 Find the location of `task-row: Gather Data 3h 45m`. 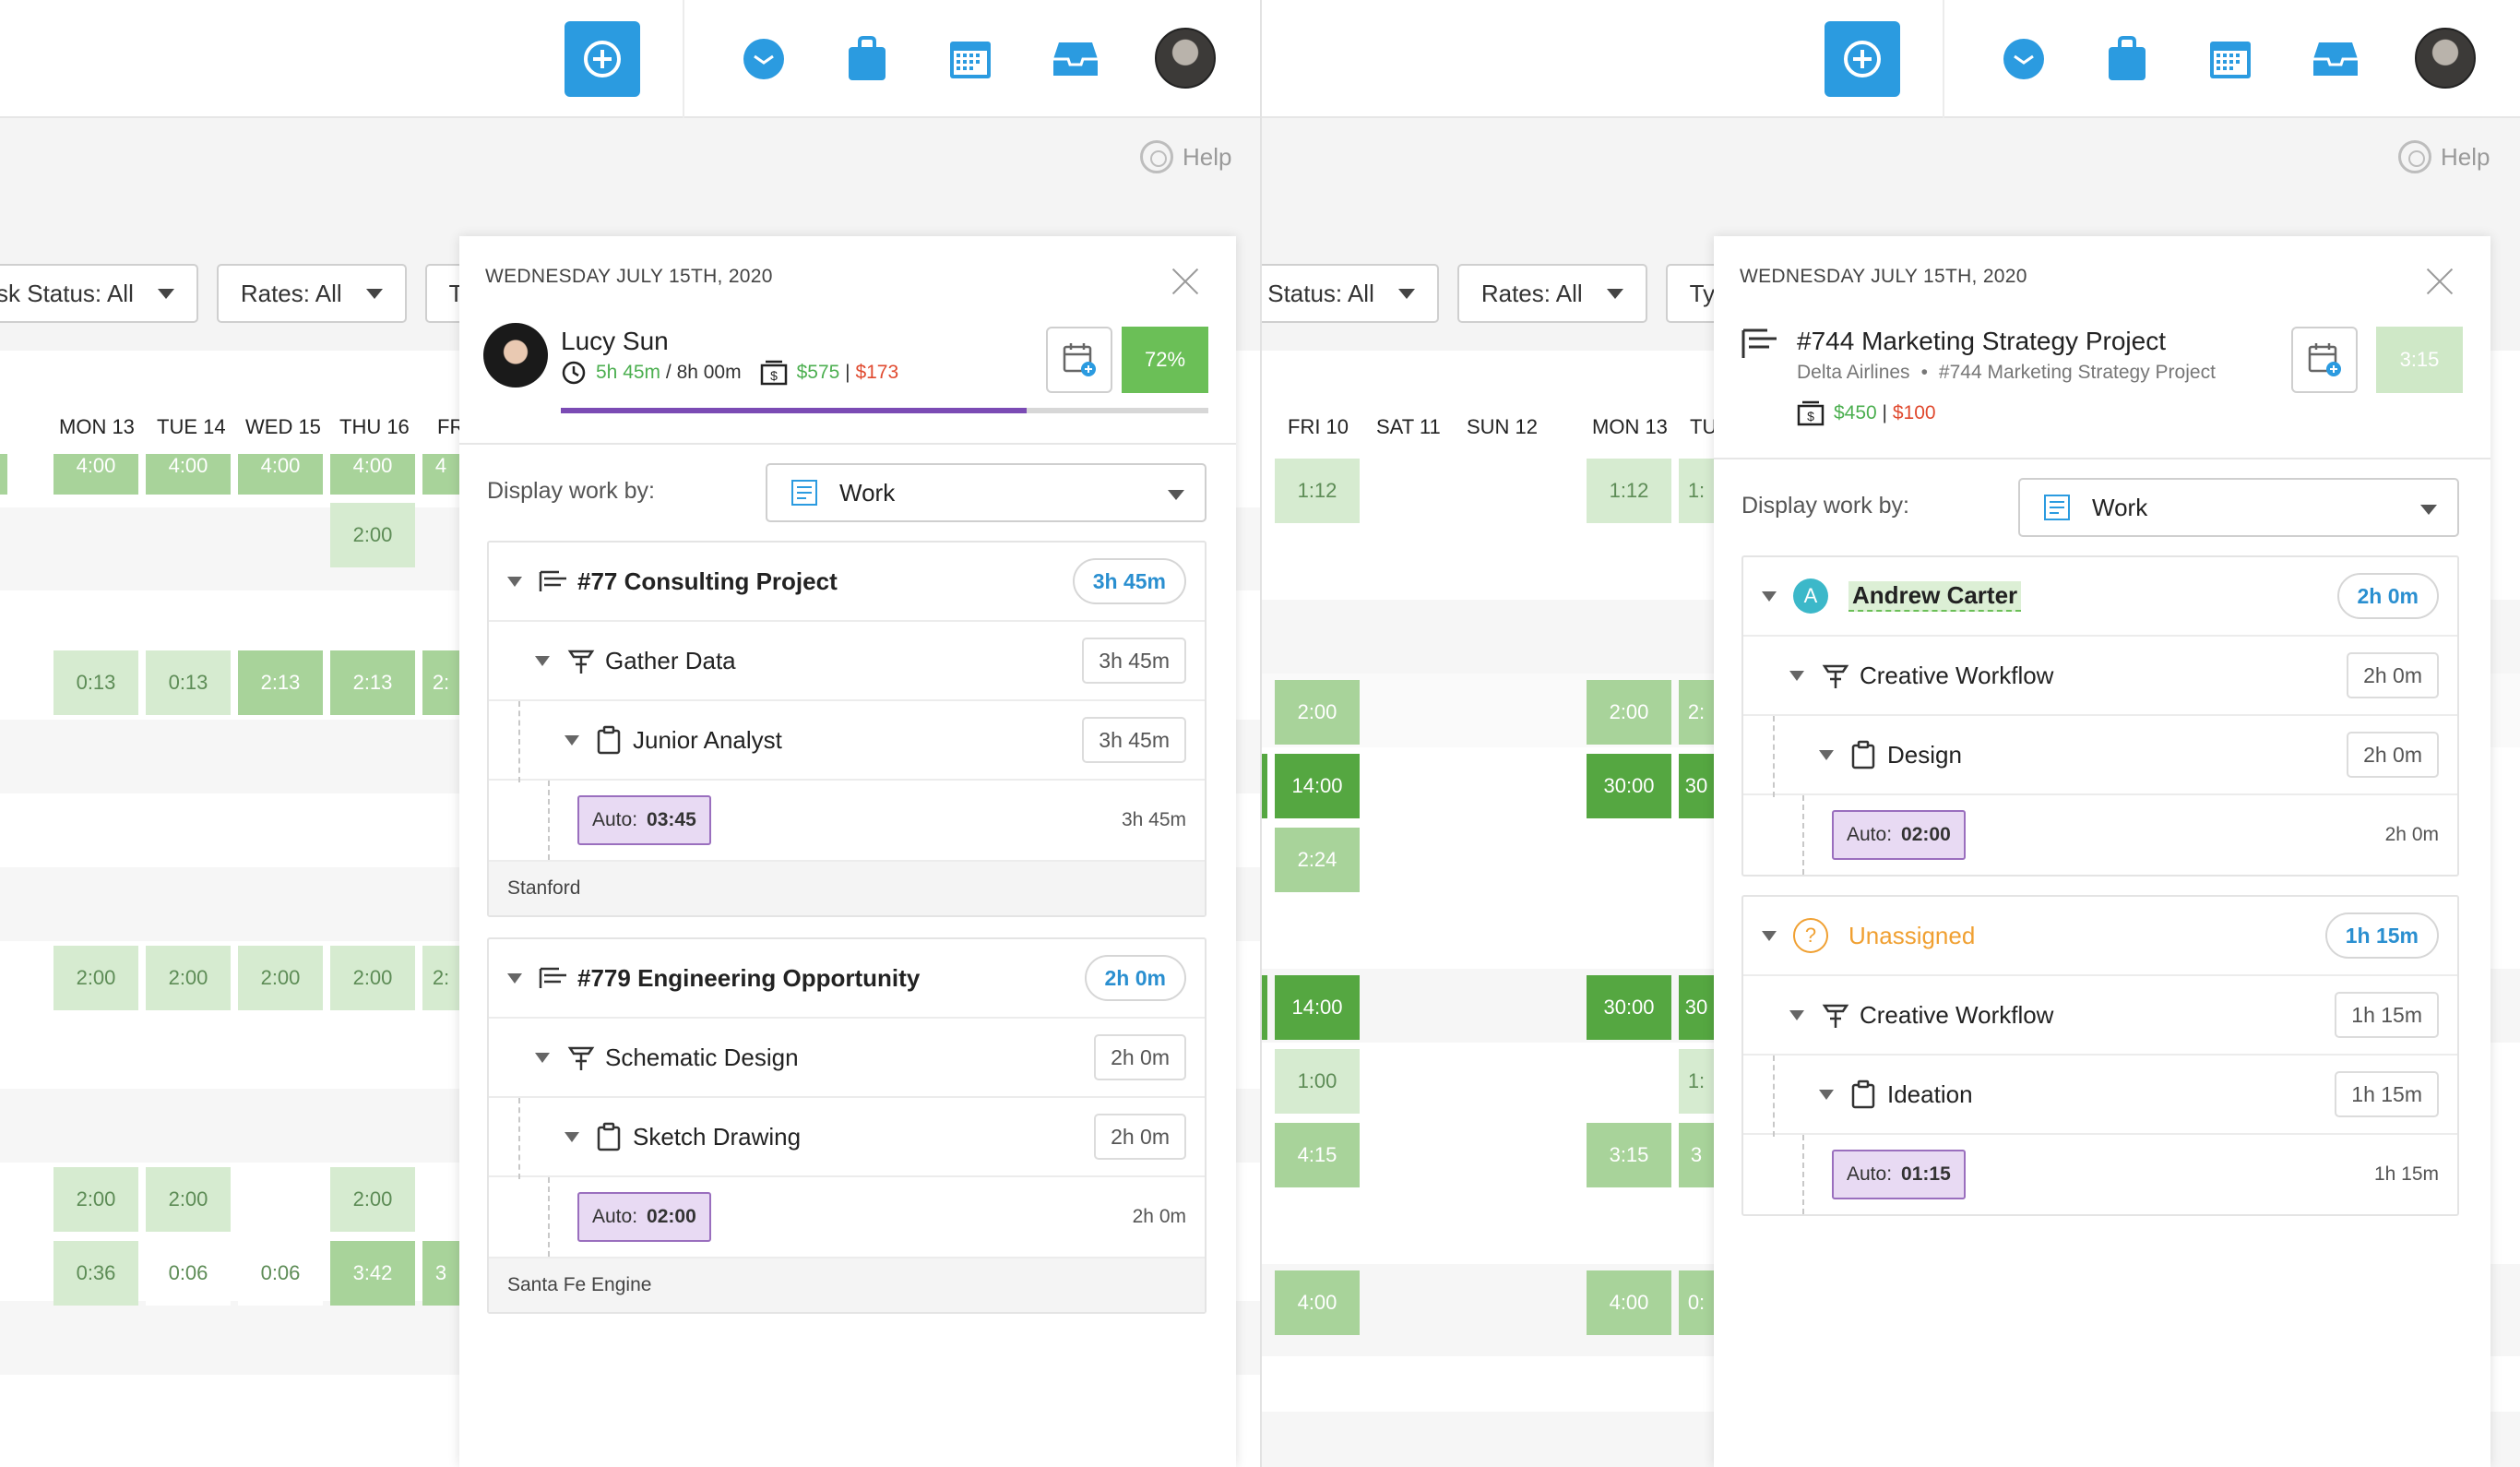

task-row: Gather Data 3h 45m is located at coordinates (847, 662).